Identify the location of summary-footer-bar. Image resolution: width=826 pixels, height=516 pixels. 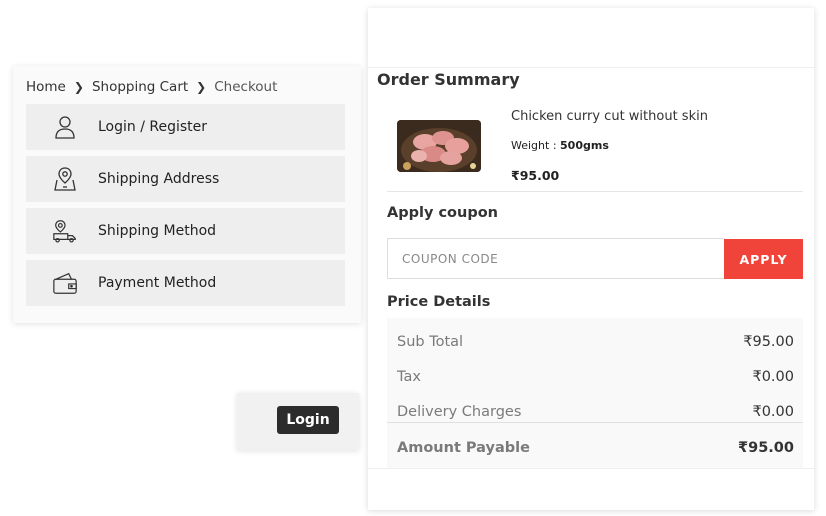
(591, 489).